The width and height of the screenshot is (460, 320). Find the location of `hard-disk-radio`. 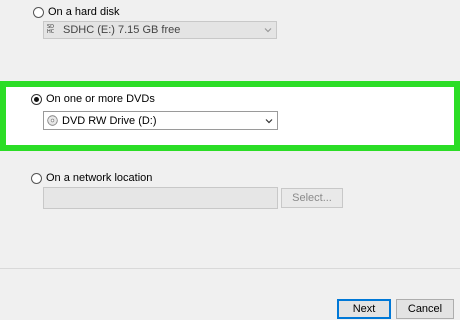

hard-disk-radio is located at coordinates (38, 12).